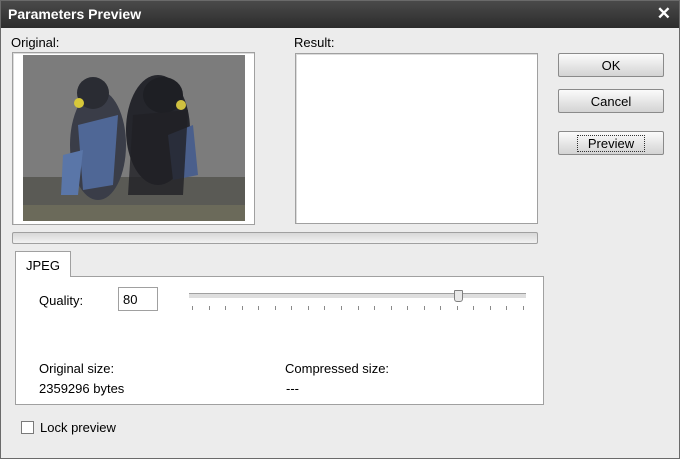  What do you see at coordinates (77, 368) in the screenshot?
I see `original-size-label: Original size:` at bounding box center [77, 368].